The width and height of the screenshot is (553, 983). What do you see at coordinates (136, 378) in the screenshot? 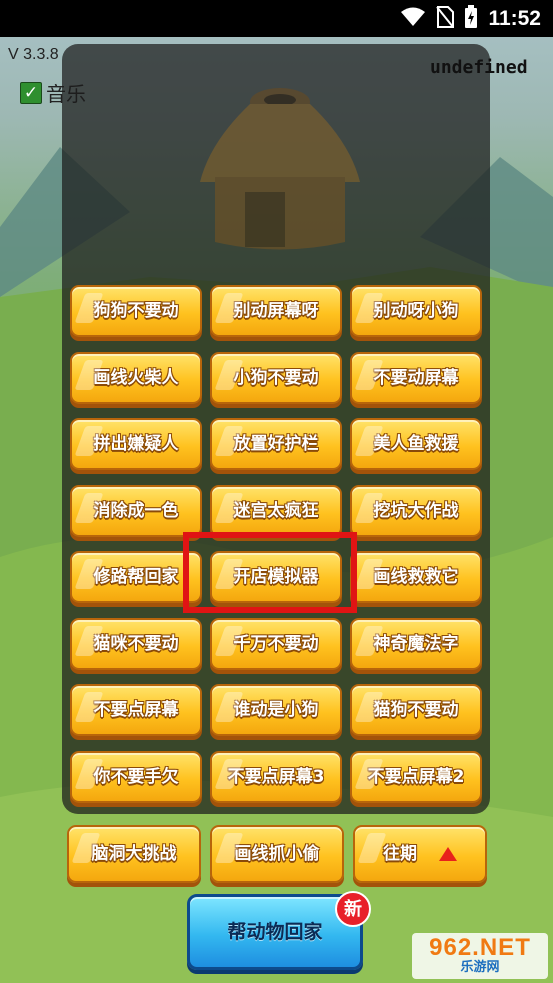
I see `level-button: 画线火柴人` at bounding box center [136, 378].